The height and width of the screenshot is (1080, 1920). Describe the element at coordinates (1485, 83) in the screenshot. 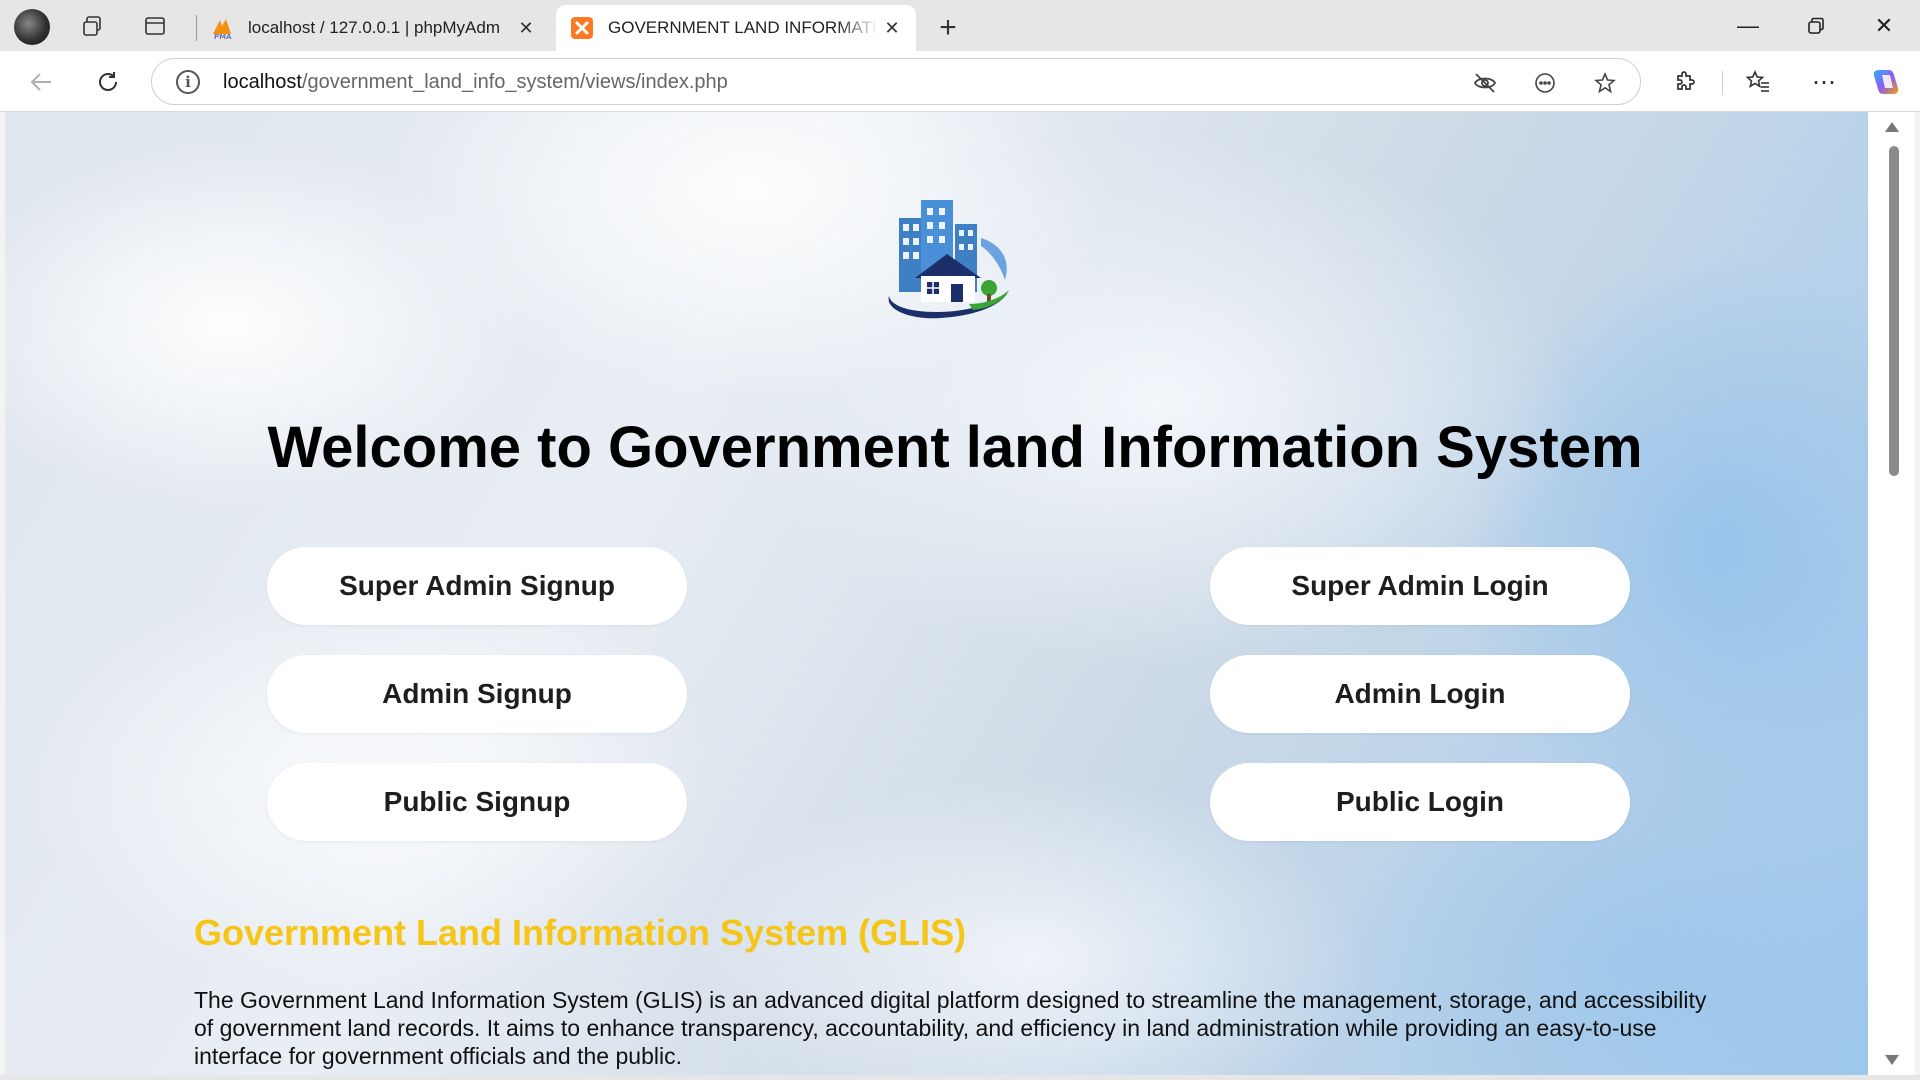

I see `tracking-prevention-icon` at that location.